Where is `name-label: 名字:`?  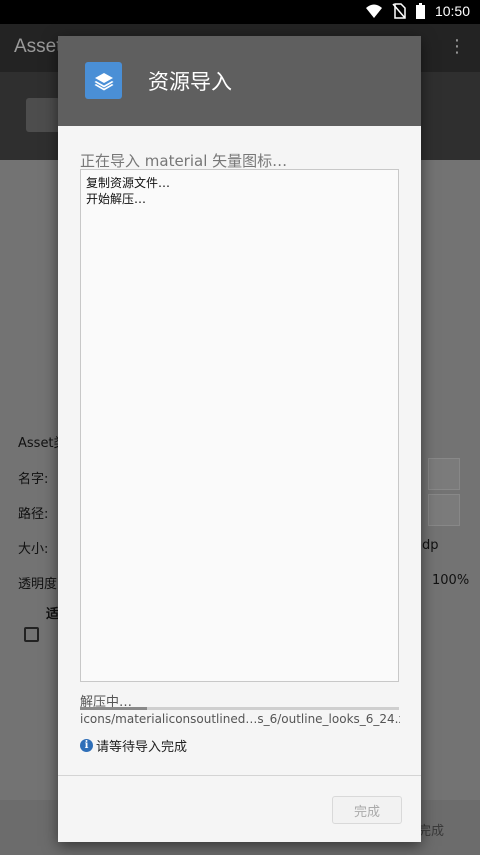 name-label: 名字: is located at coordinates (33, 479).